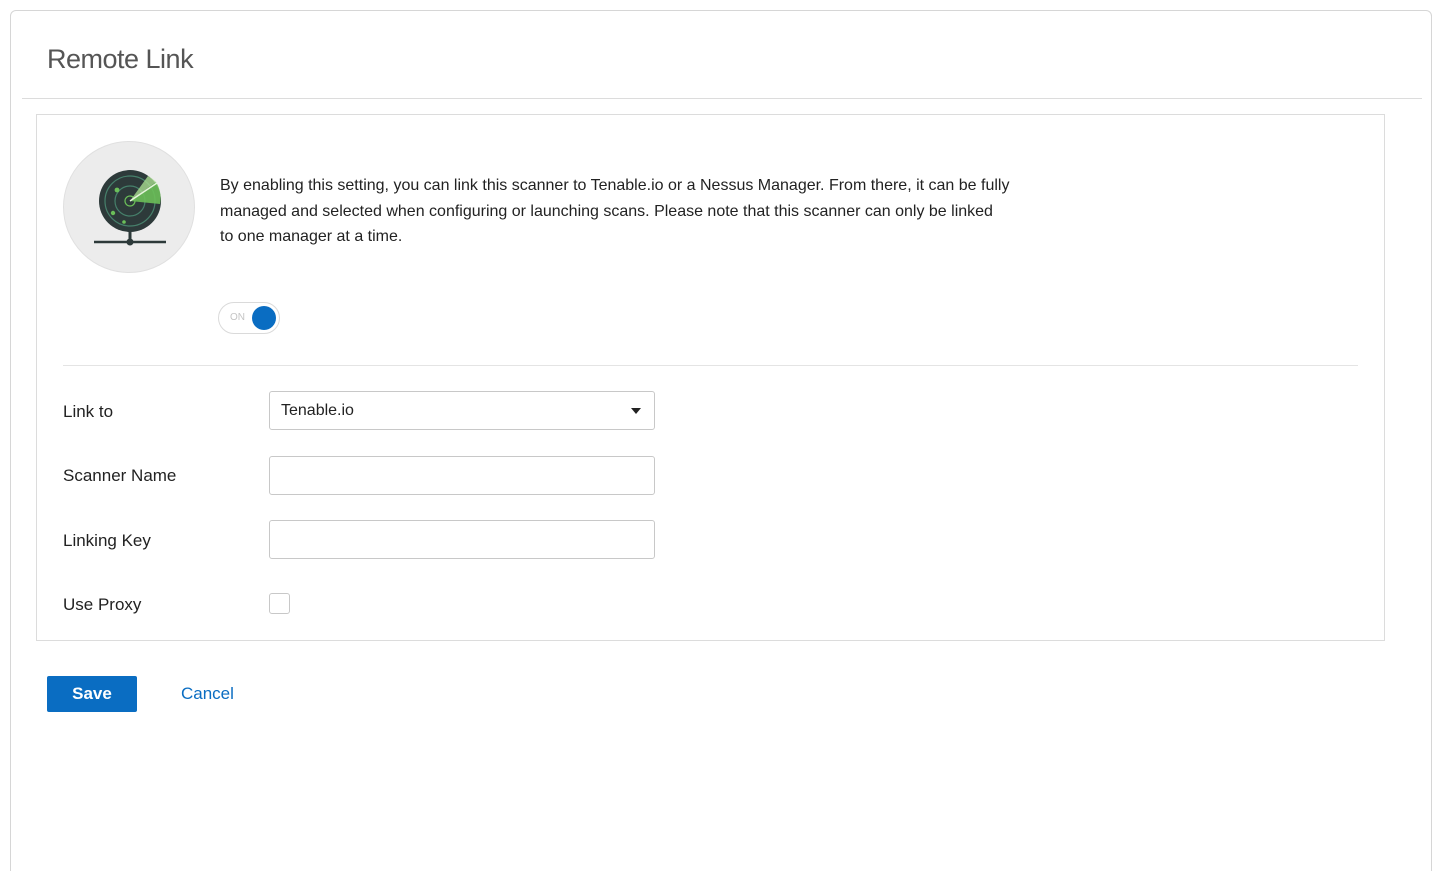  What do you see at coordinates (636, 411) in the screenshot?
I see `caret-down-icon` at bounding box center [636, 411].